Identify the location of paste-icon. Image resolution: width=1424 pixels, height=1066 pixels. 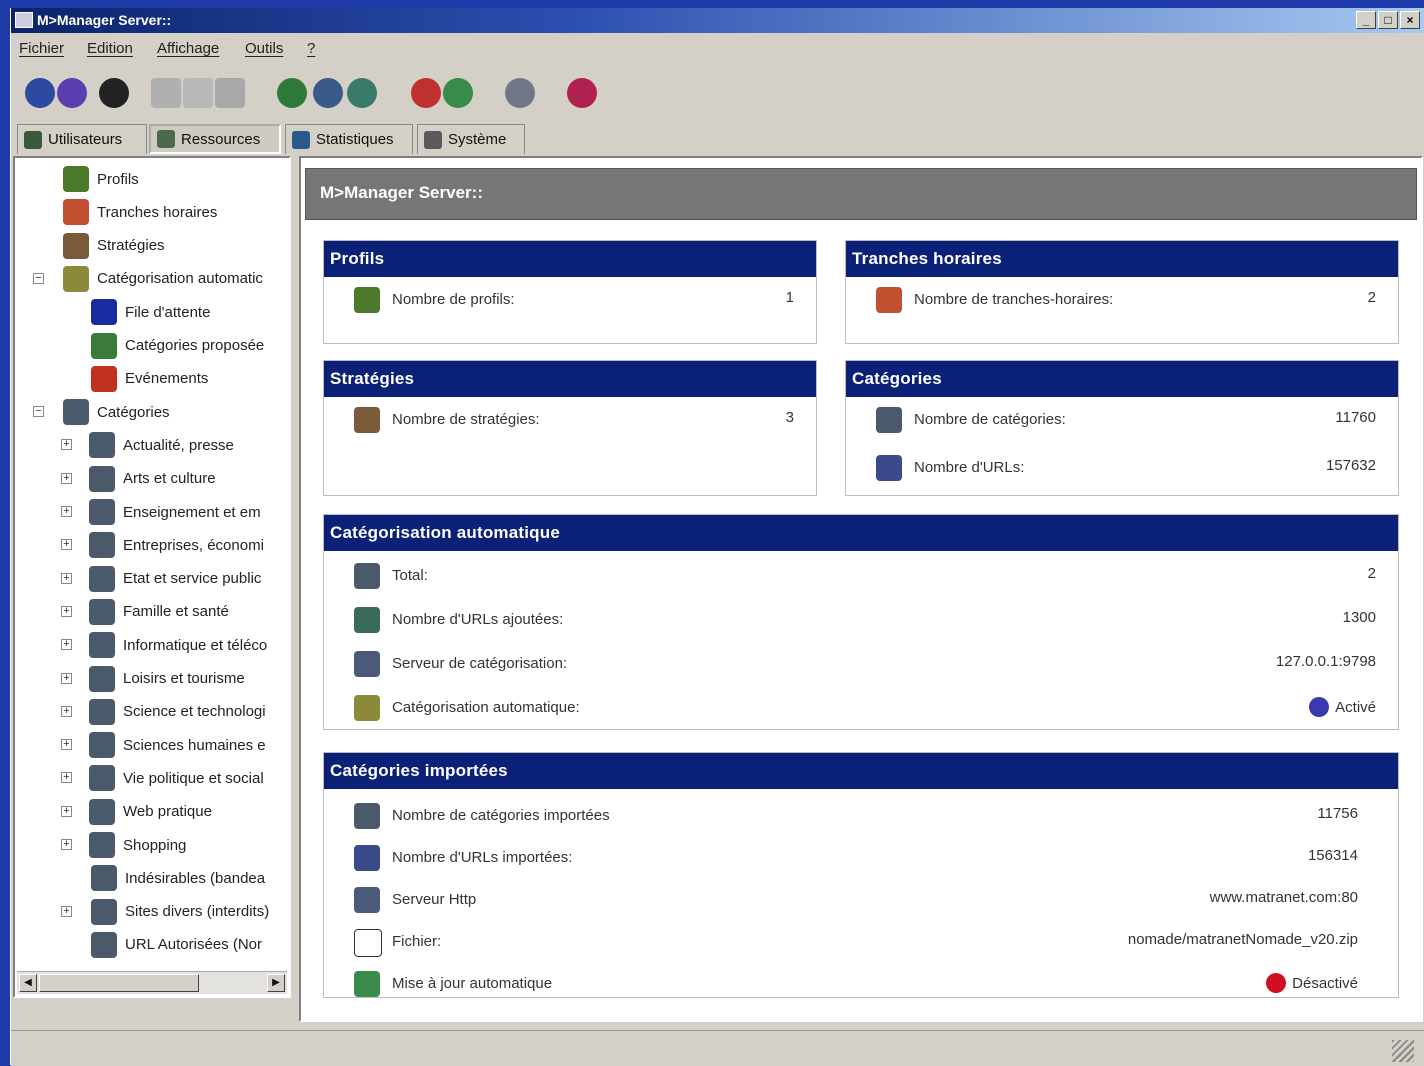
(230, 93).